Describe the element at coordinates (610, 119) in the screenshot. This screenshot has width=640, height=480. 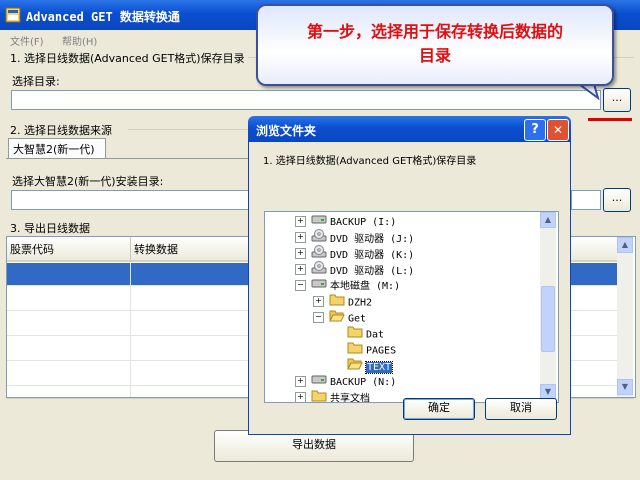
I see `red-underline-marker` at that location.